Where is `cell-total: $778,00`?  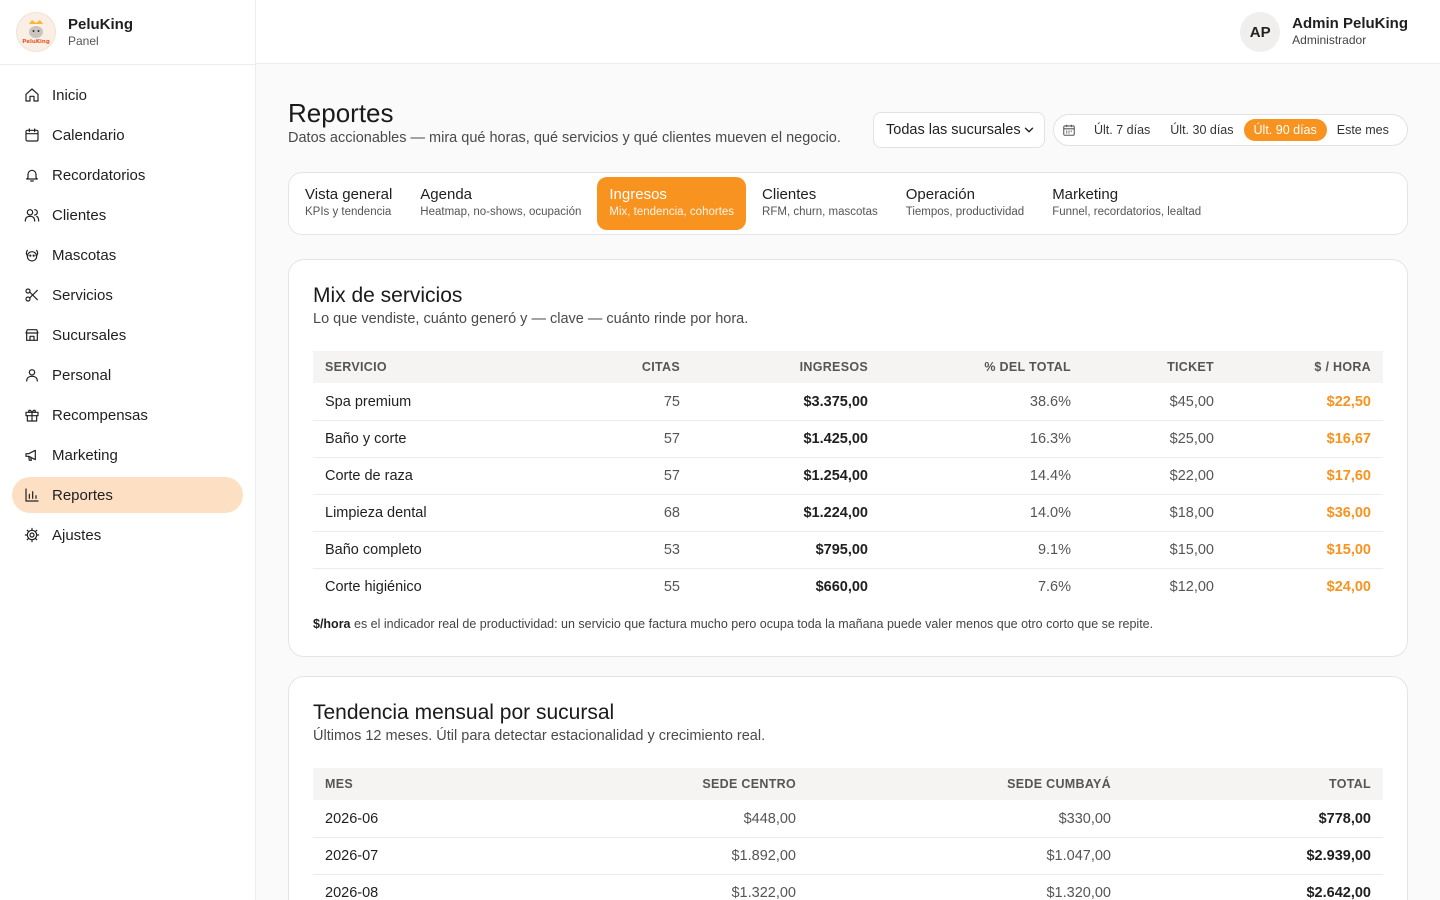
cell-total: $778,00 is located at coordinates (1253, 819).